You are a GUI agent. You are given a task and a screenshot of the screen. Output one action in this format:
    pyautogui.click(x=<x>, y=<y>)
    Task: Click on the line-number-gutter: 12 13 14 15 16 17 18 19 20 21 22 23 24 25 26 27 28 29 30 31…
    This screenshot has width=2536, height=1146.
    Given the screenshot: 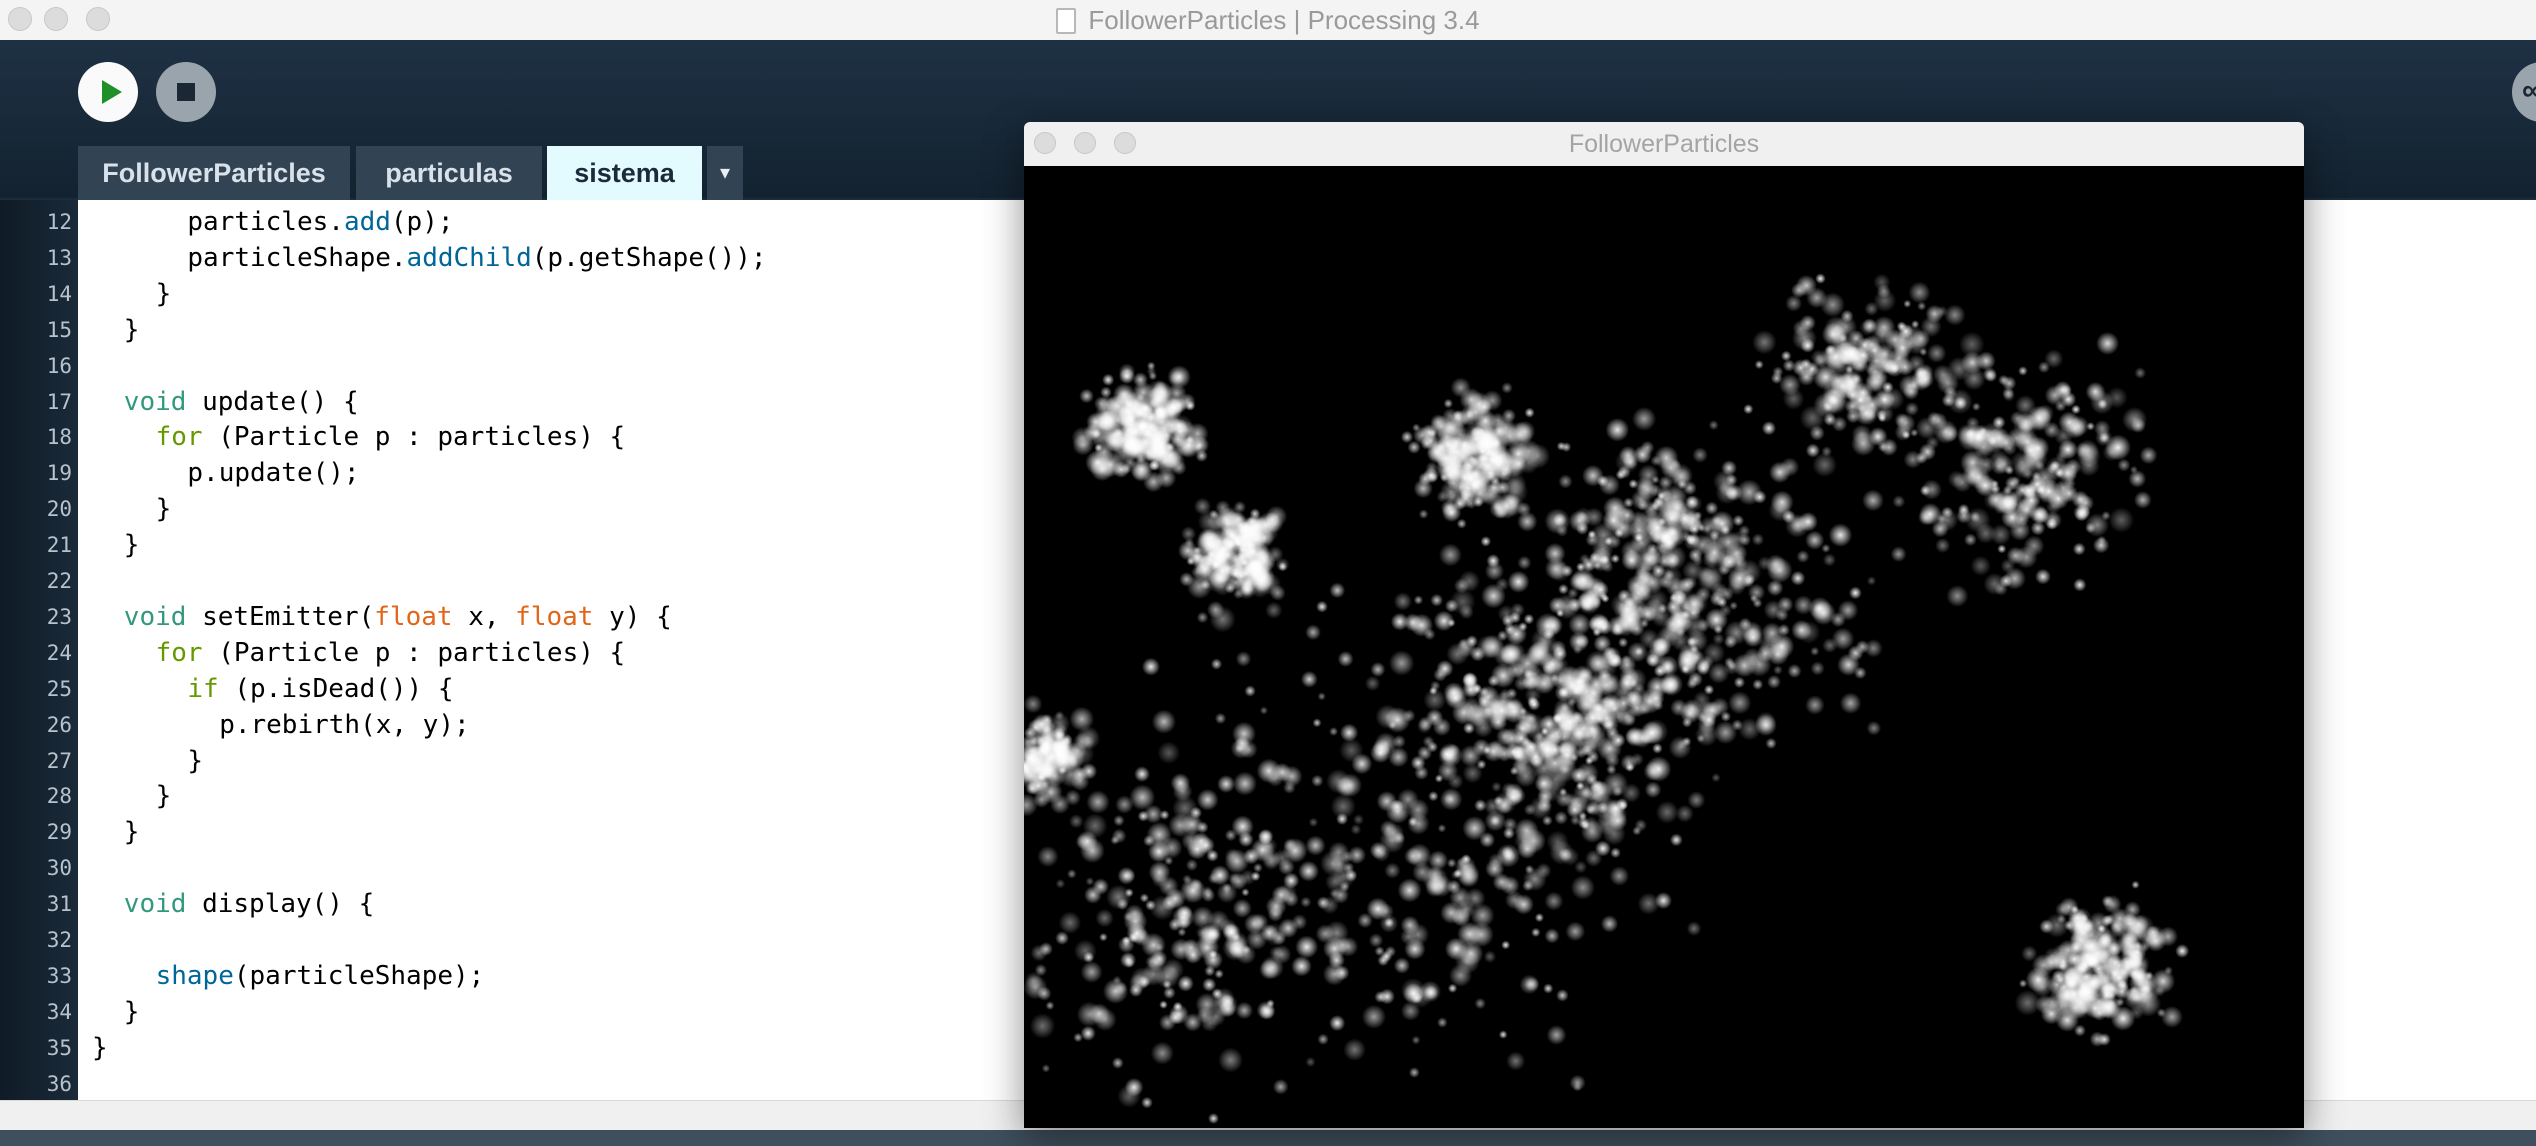 What is the action you would take?
    pyautogui.click(x=39, y=650)
    